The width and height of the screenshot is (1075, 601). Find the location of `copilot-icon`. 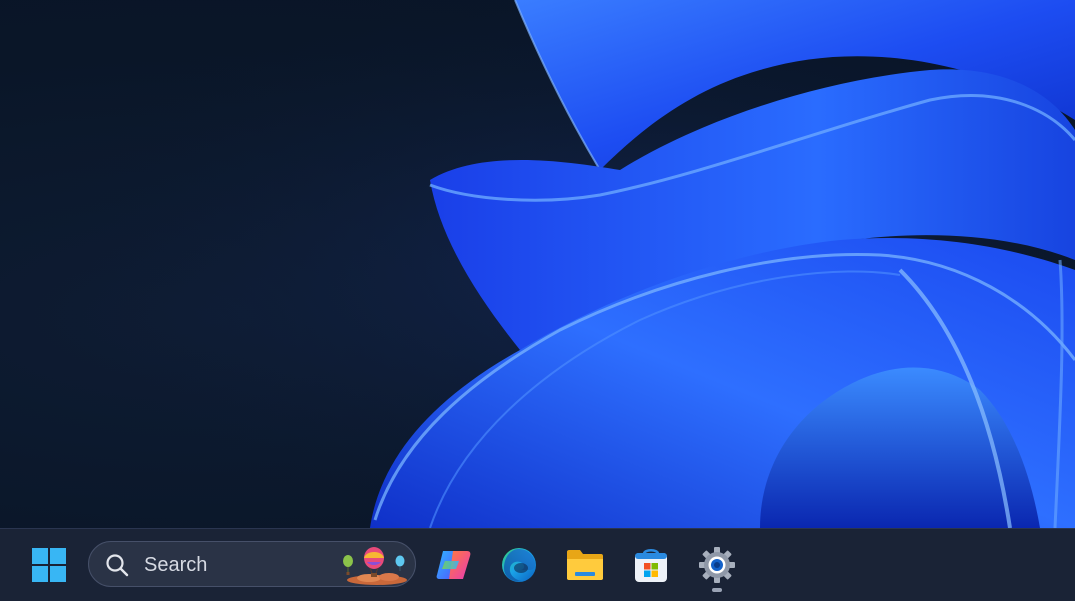

copilot-icon is located at coordinates (453, 565).